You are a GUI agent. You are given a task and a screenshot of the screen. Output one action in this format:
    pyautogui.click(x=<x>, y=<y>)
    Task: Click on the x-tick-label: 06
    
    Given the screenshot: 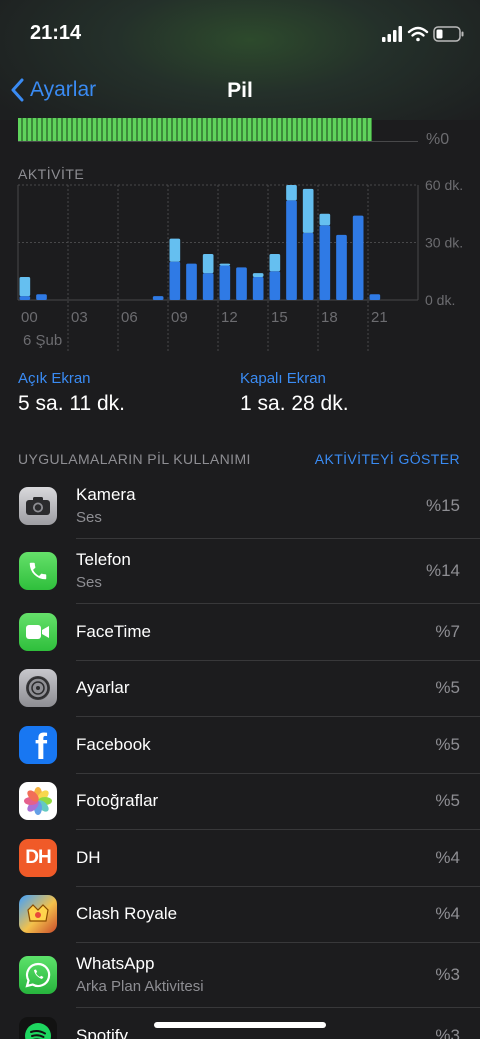 What is the action you would take?
    pyautogui.click(x=129, y=317)
    